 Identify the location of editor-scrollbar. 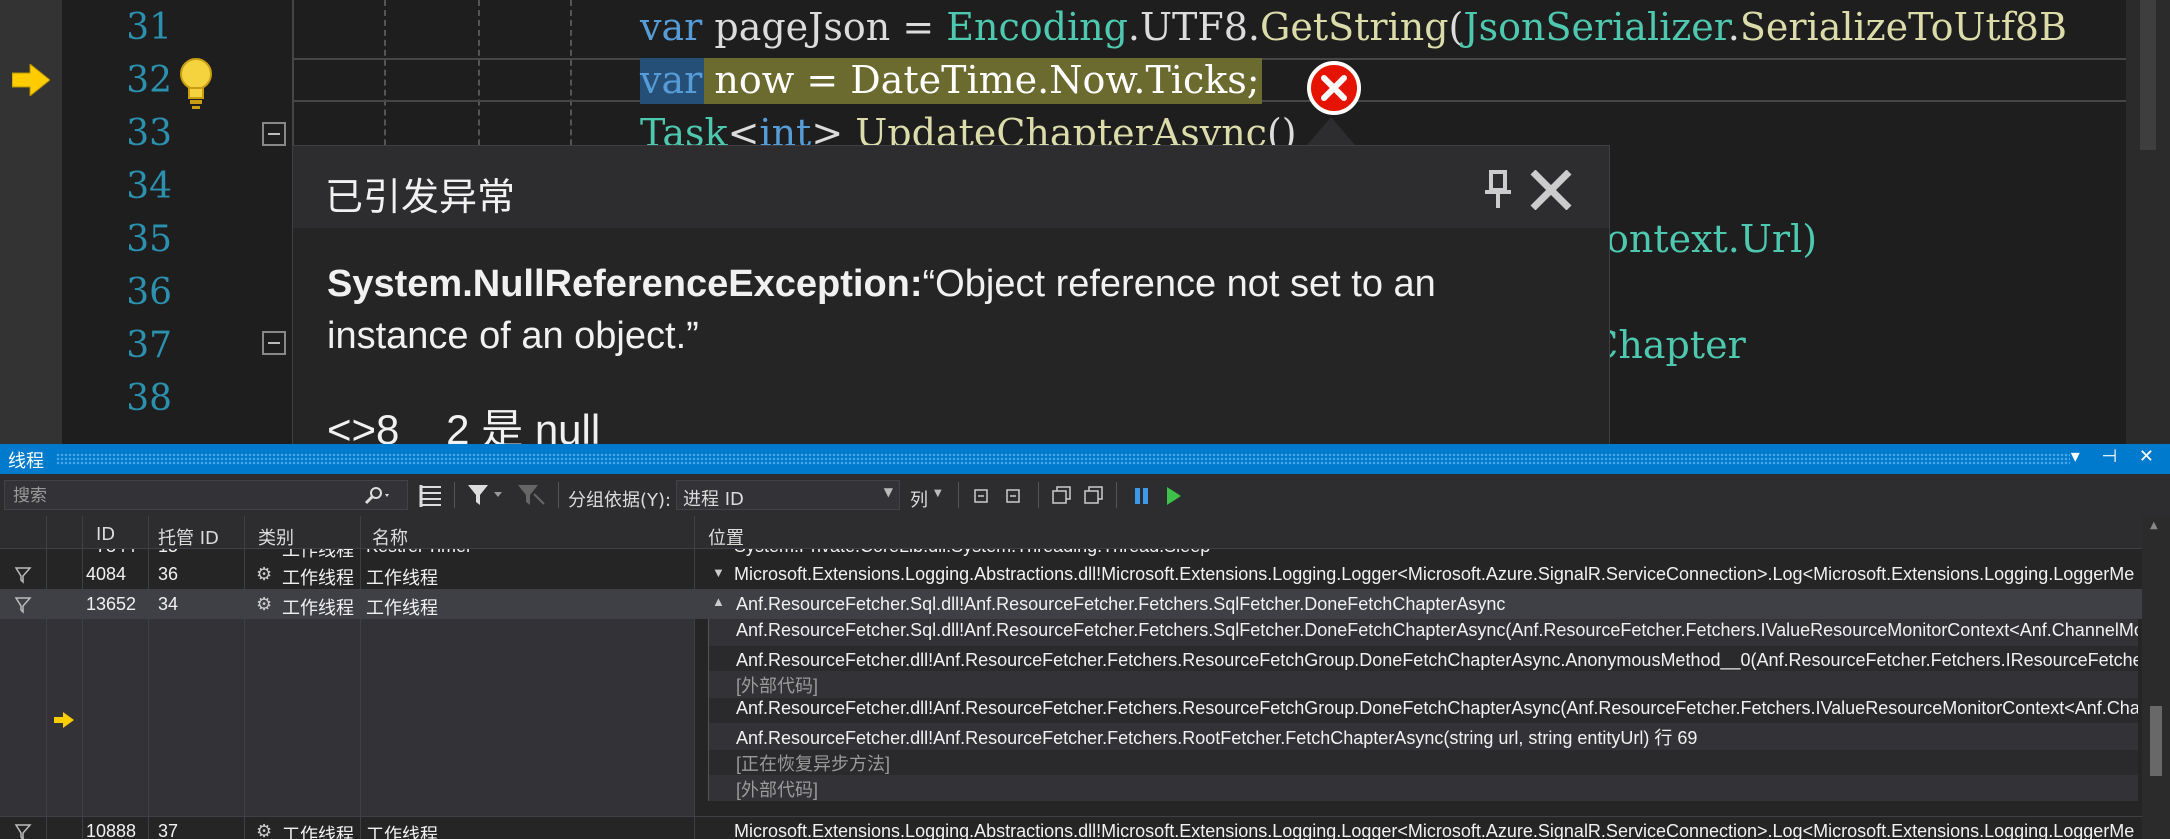
(2148, 222).